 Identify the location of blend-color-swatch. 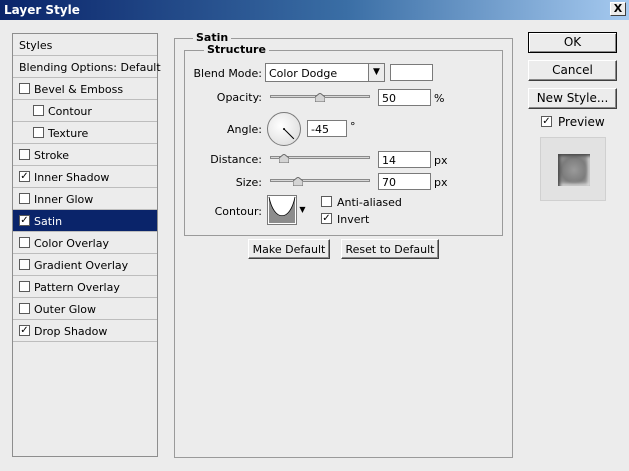
(411, 72).